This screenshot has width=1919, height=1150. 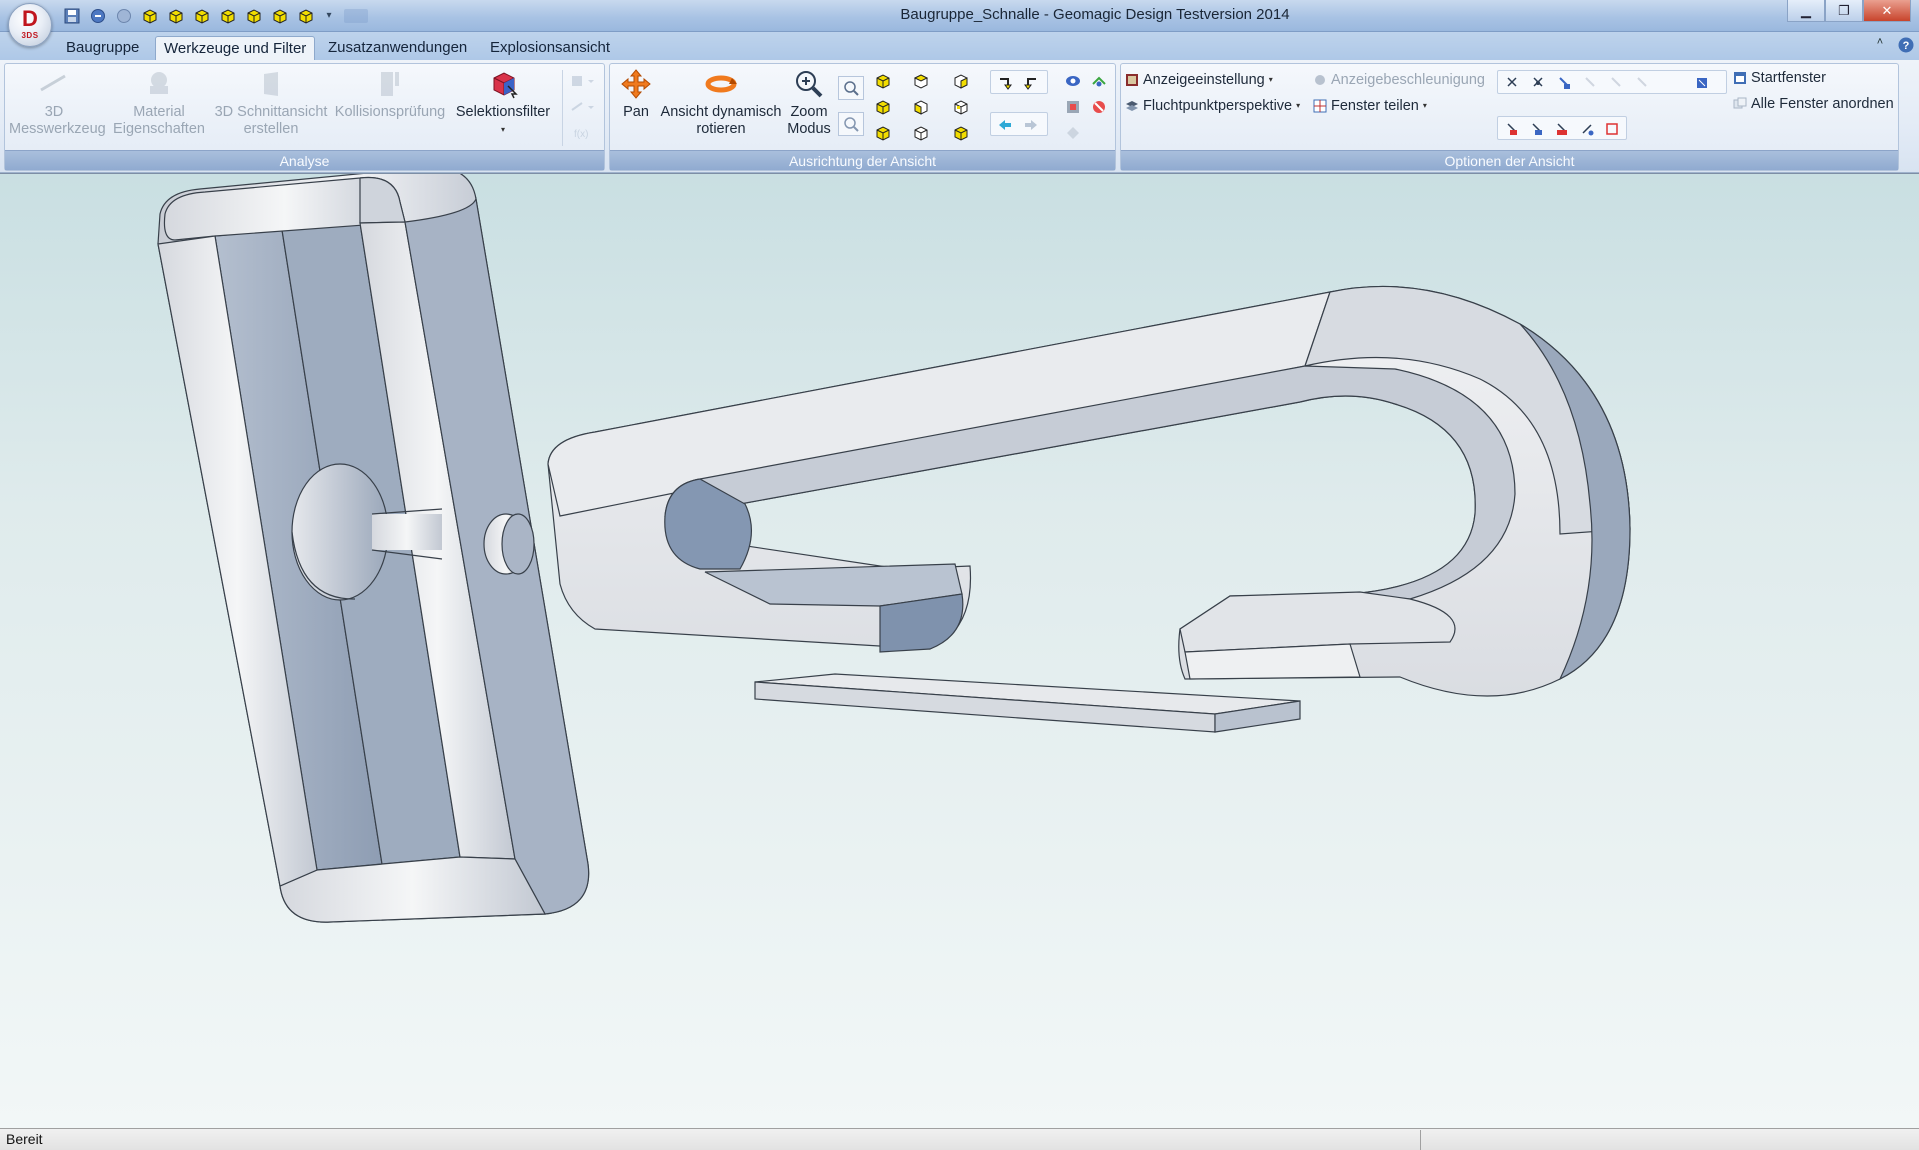 I want to click on group-label-analyse: Analyse, so click(x=304, y=160).